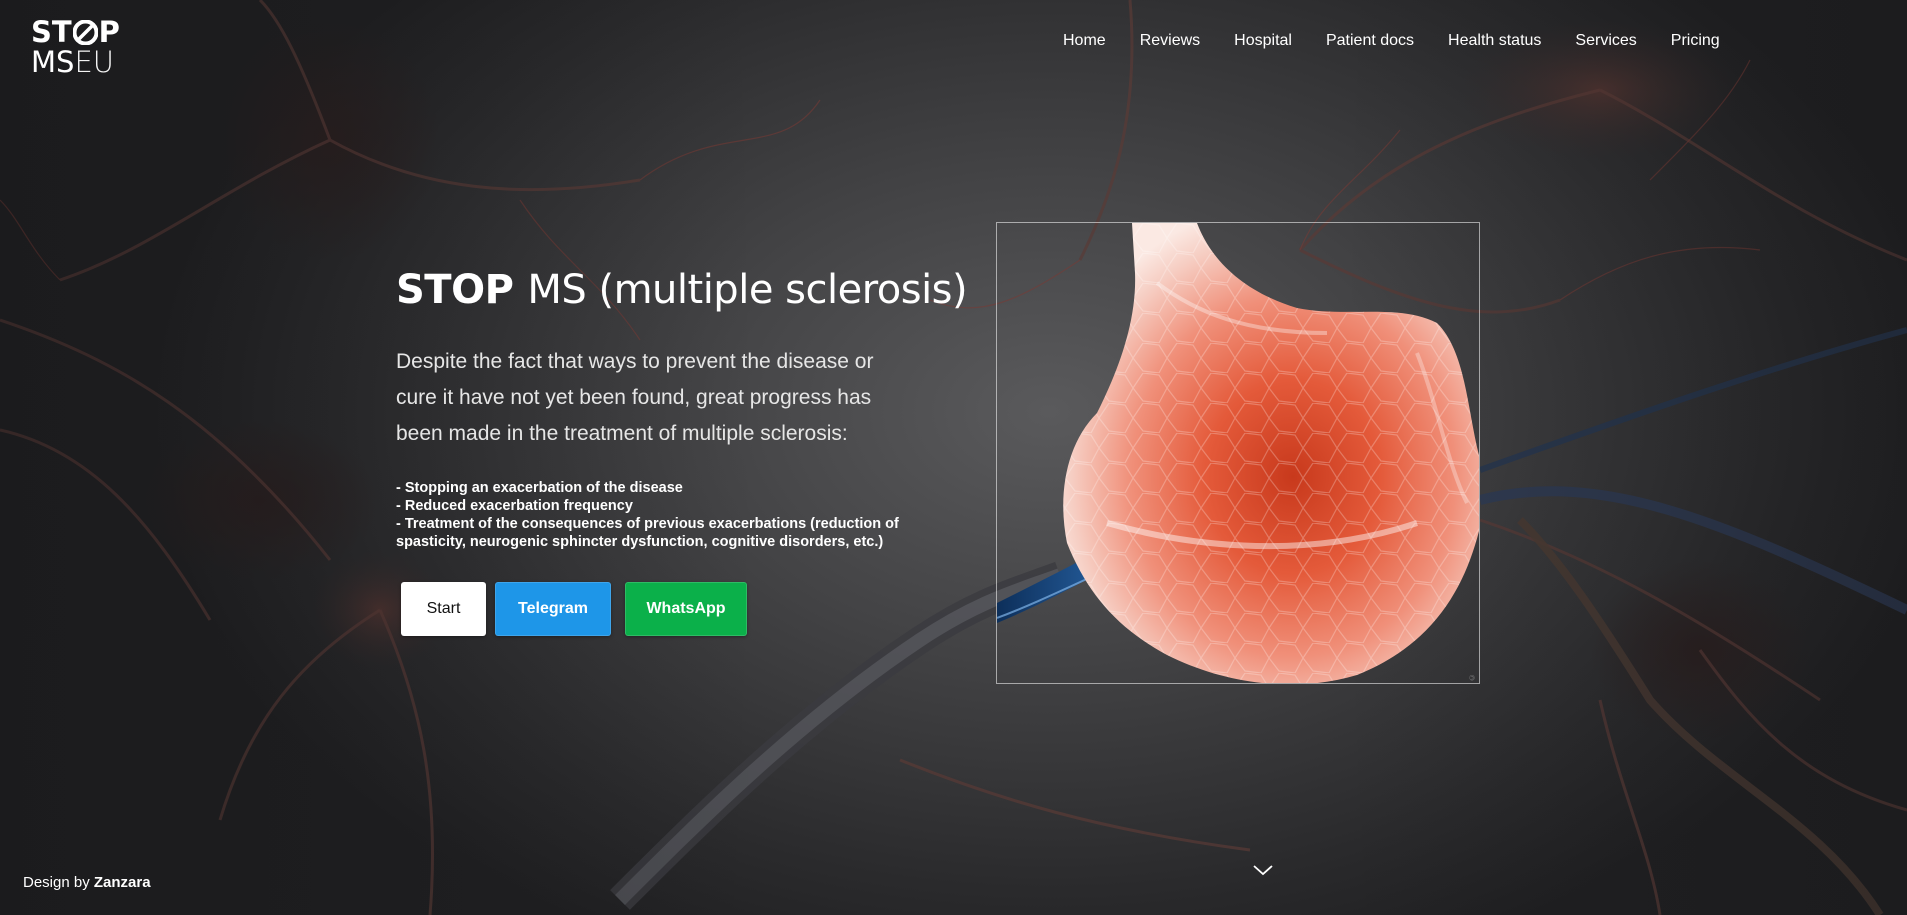 The image size is (1907, 915). I want to click on logo-eu-text: EU, so click(94, 62).